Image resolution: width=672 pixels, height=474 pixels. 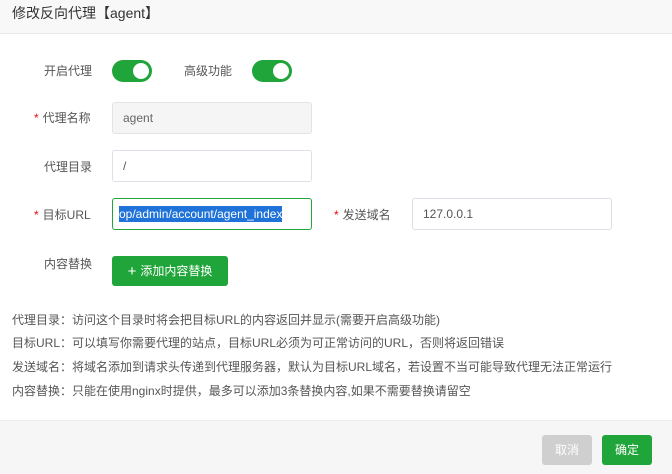 I want to click on enable-proxy-label: 开启代理, so click(x=68, y=71).